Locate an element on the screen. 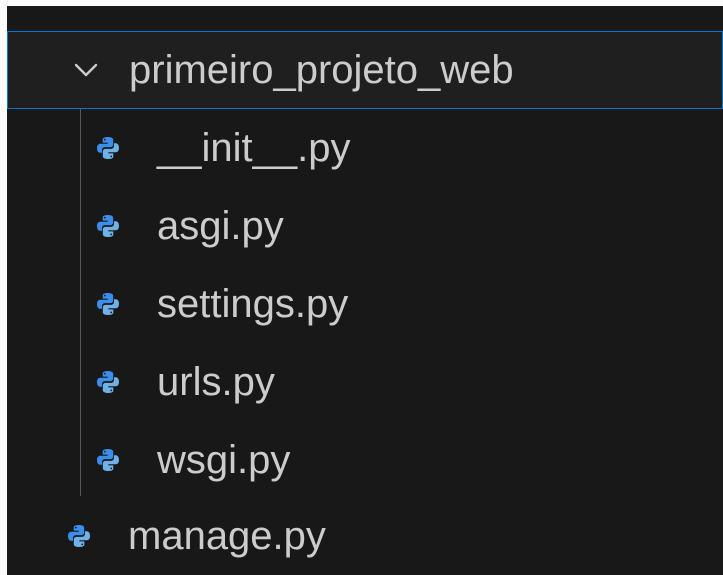  file-label: urls.py is located at coordinates (216, 382).